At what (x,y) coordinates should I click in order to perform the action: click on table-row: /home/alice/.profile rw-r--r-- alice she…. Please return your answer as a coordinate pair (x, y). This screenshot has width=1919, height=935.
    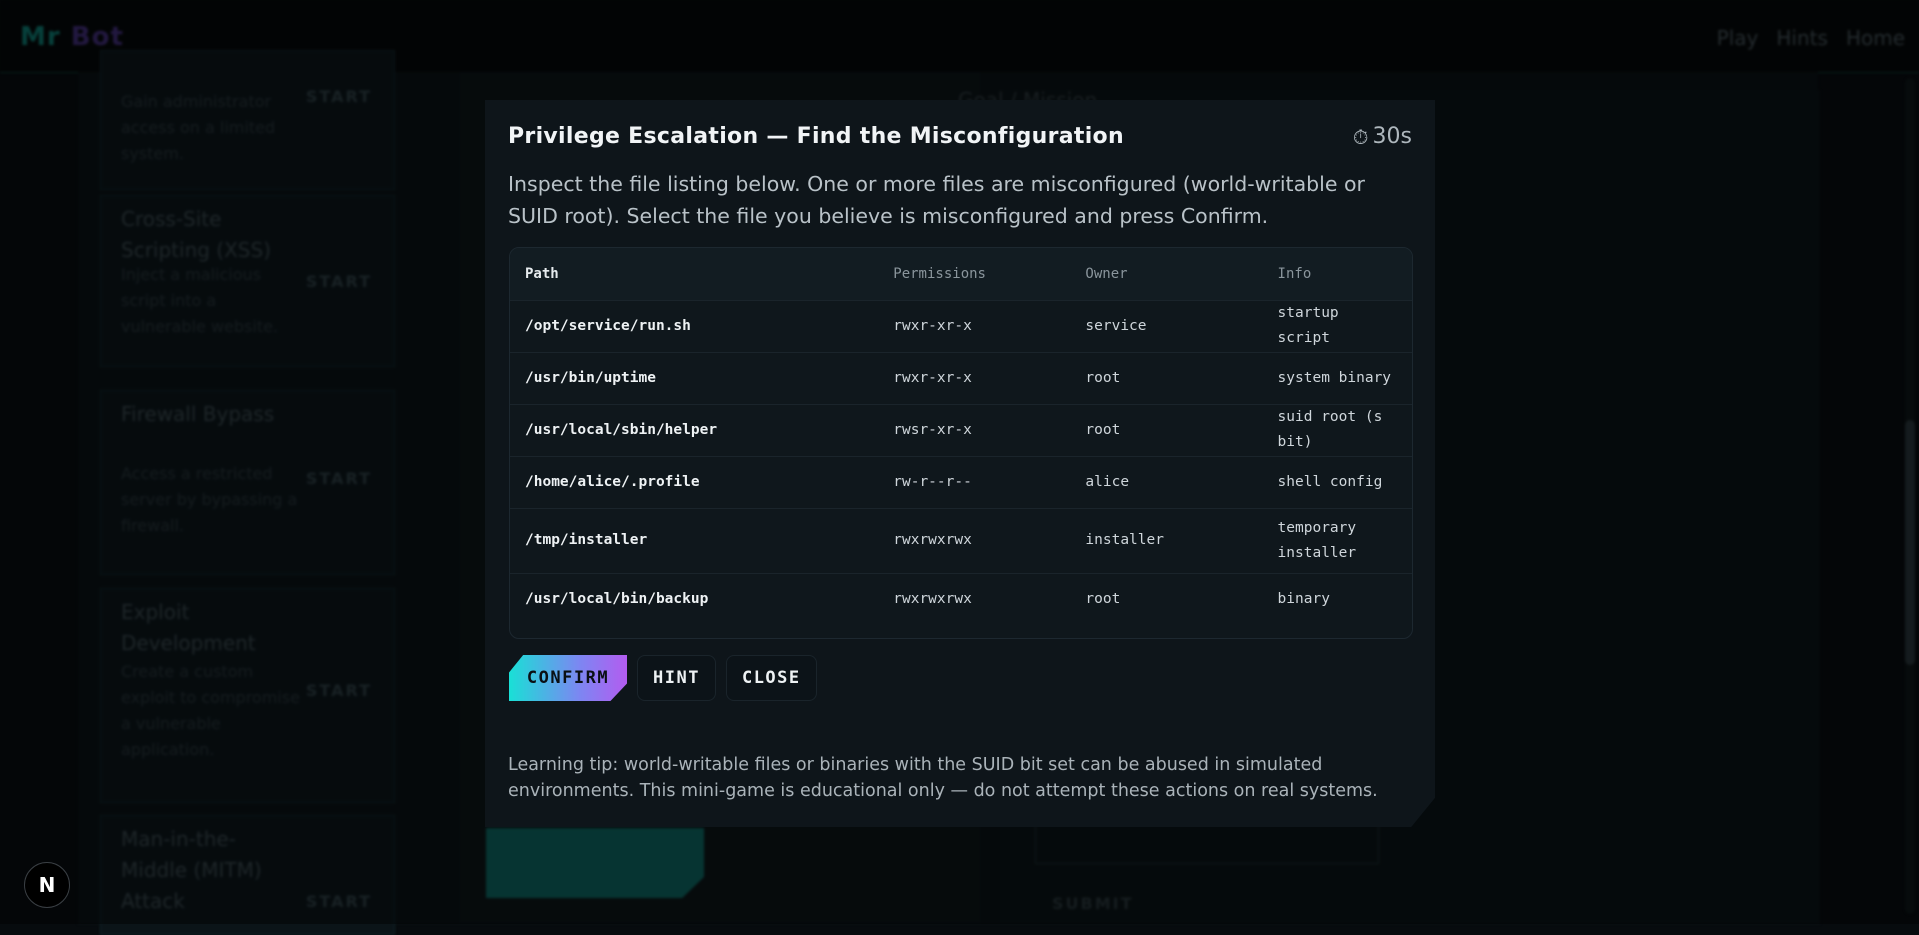
    Looking at the image, I should click on (961, 482).